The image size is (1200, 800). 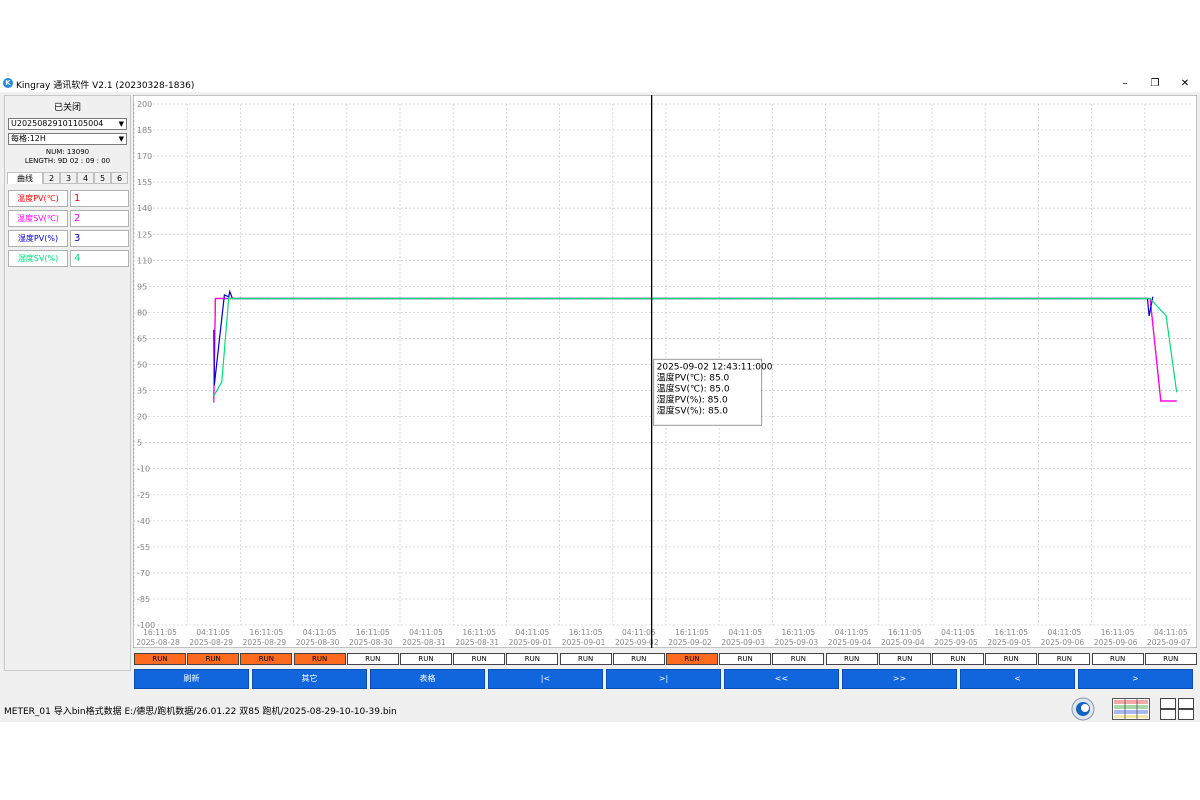 I want to click on logo-icon, so click(x=1083, y=709).